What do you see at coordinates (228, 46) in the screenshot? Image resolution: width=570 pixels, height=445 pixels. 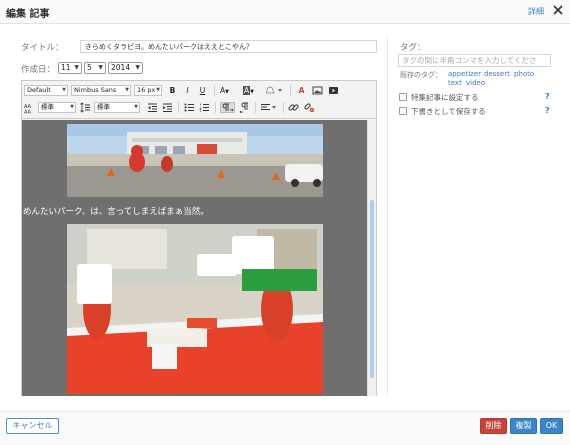 I see `title-input: きらめくタラピヨ。めんたいパークはええとこやん？` at bounding box center [228, 46].